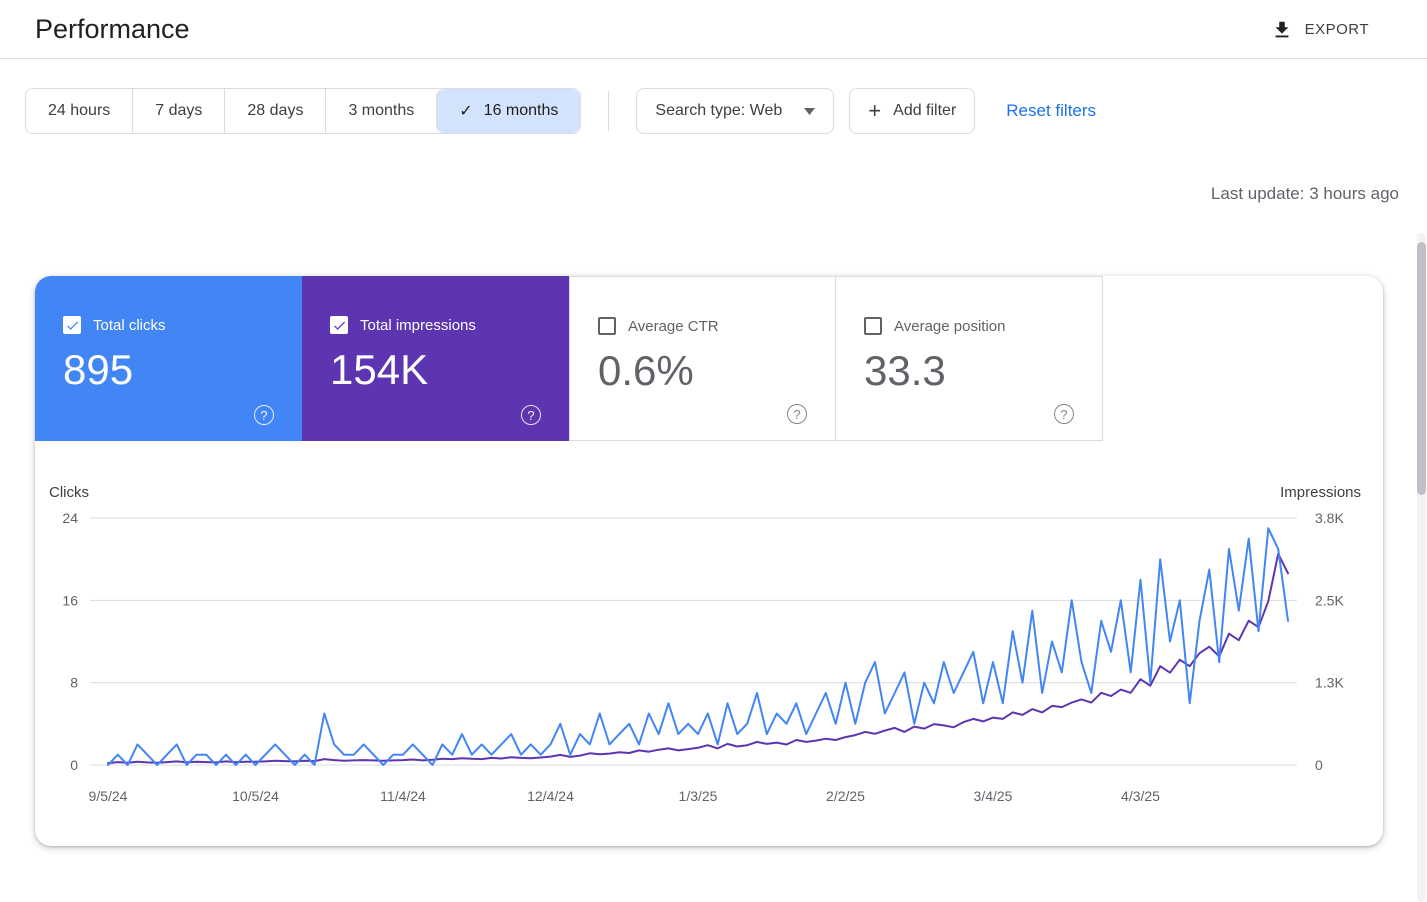 This screenshot has width=1427, height=902. Describe the element at coordinates (255, 796) in the screenshot. I see `x-axis-tick: 10/5/24` at that location.